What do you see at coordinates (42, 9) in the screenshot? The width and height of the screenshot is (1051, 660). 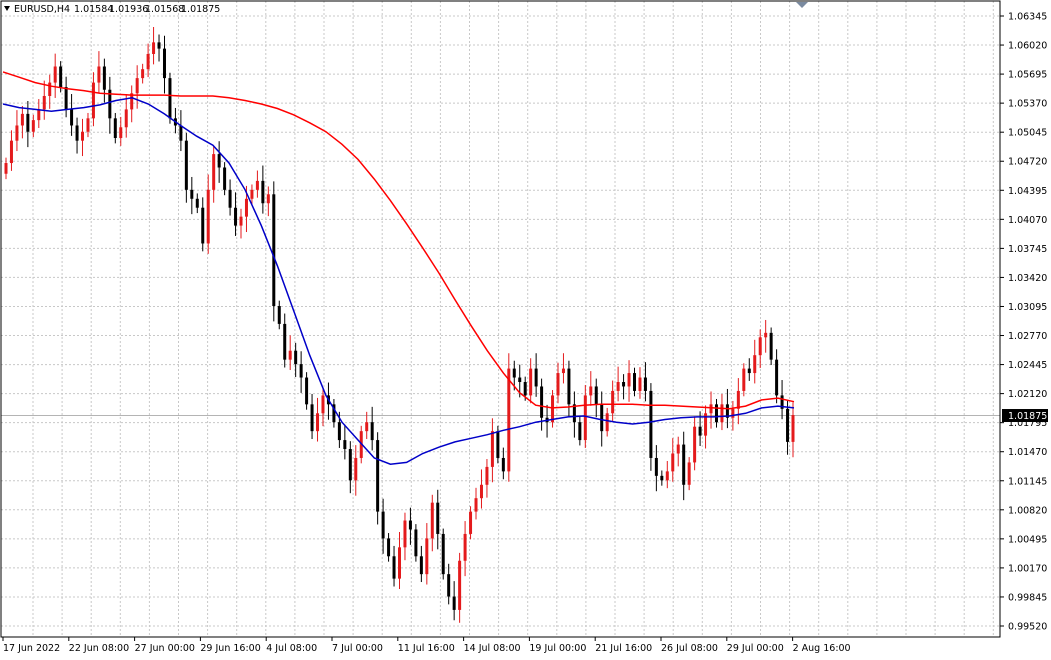 I see `symbol-label: EURUSD,H4` at bounding box center [42, 9].